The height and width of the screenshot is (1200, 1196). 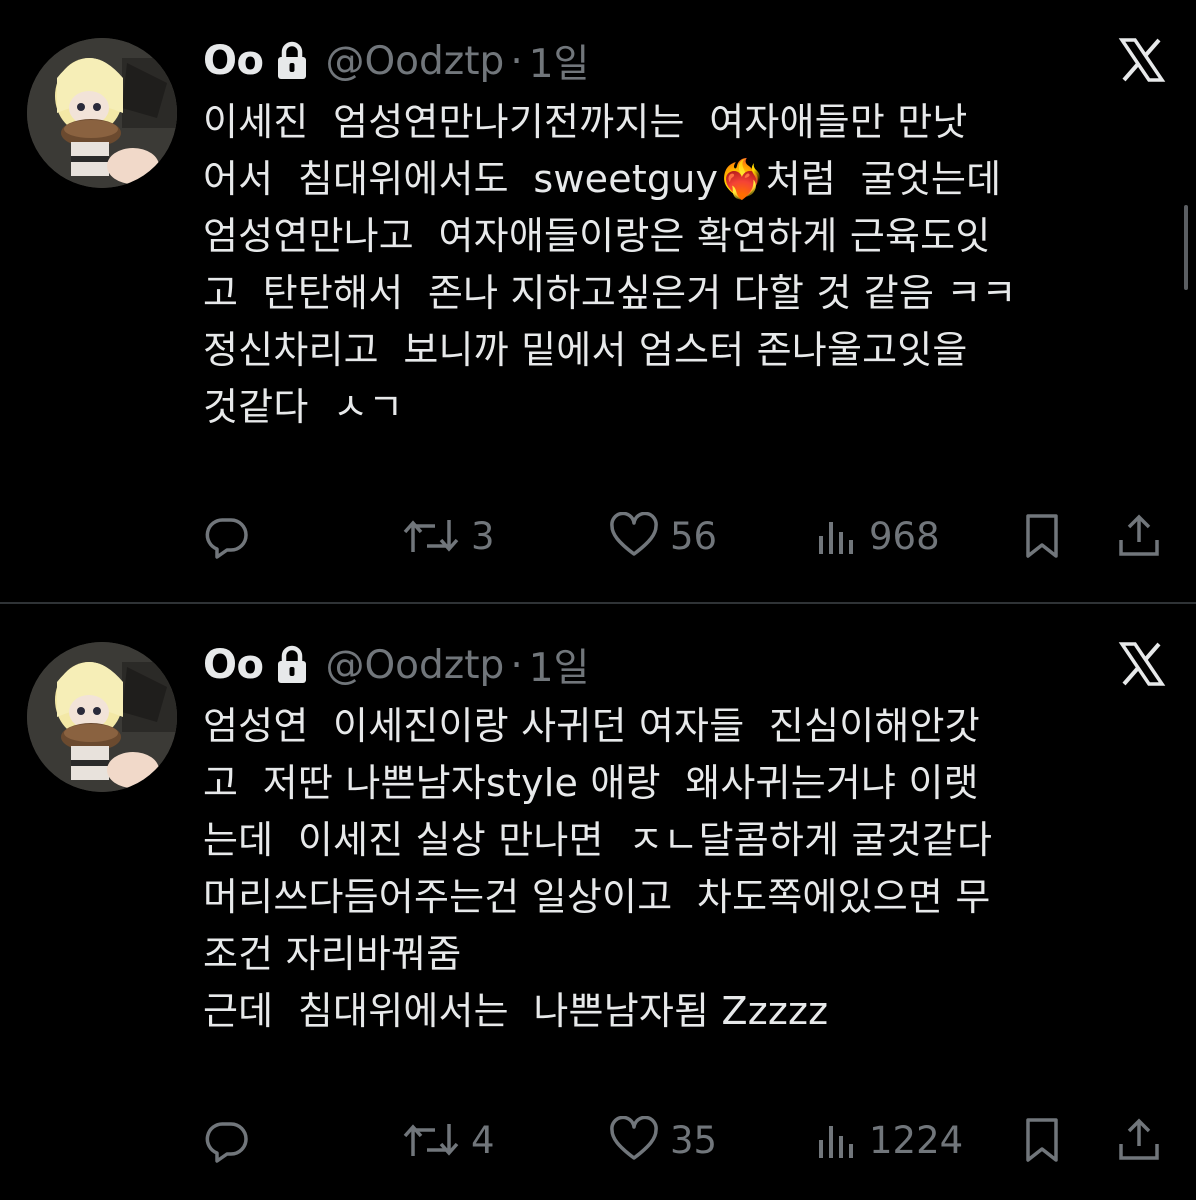 What do you see at coordinates (483, 1140) in the screenshot?
I see `retweet-count: 4` at bounding box center [483, 1140].